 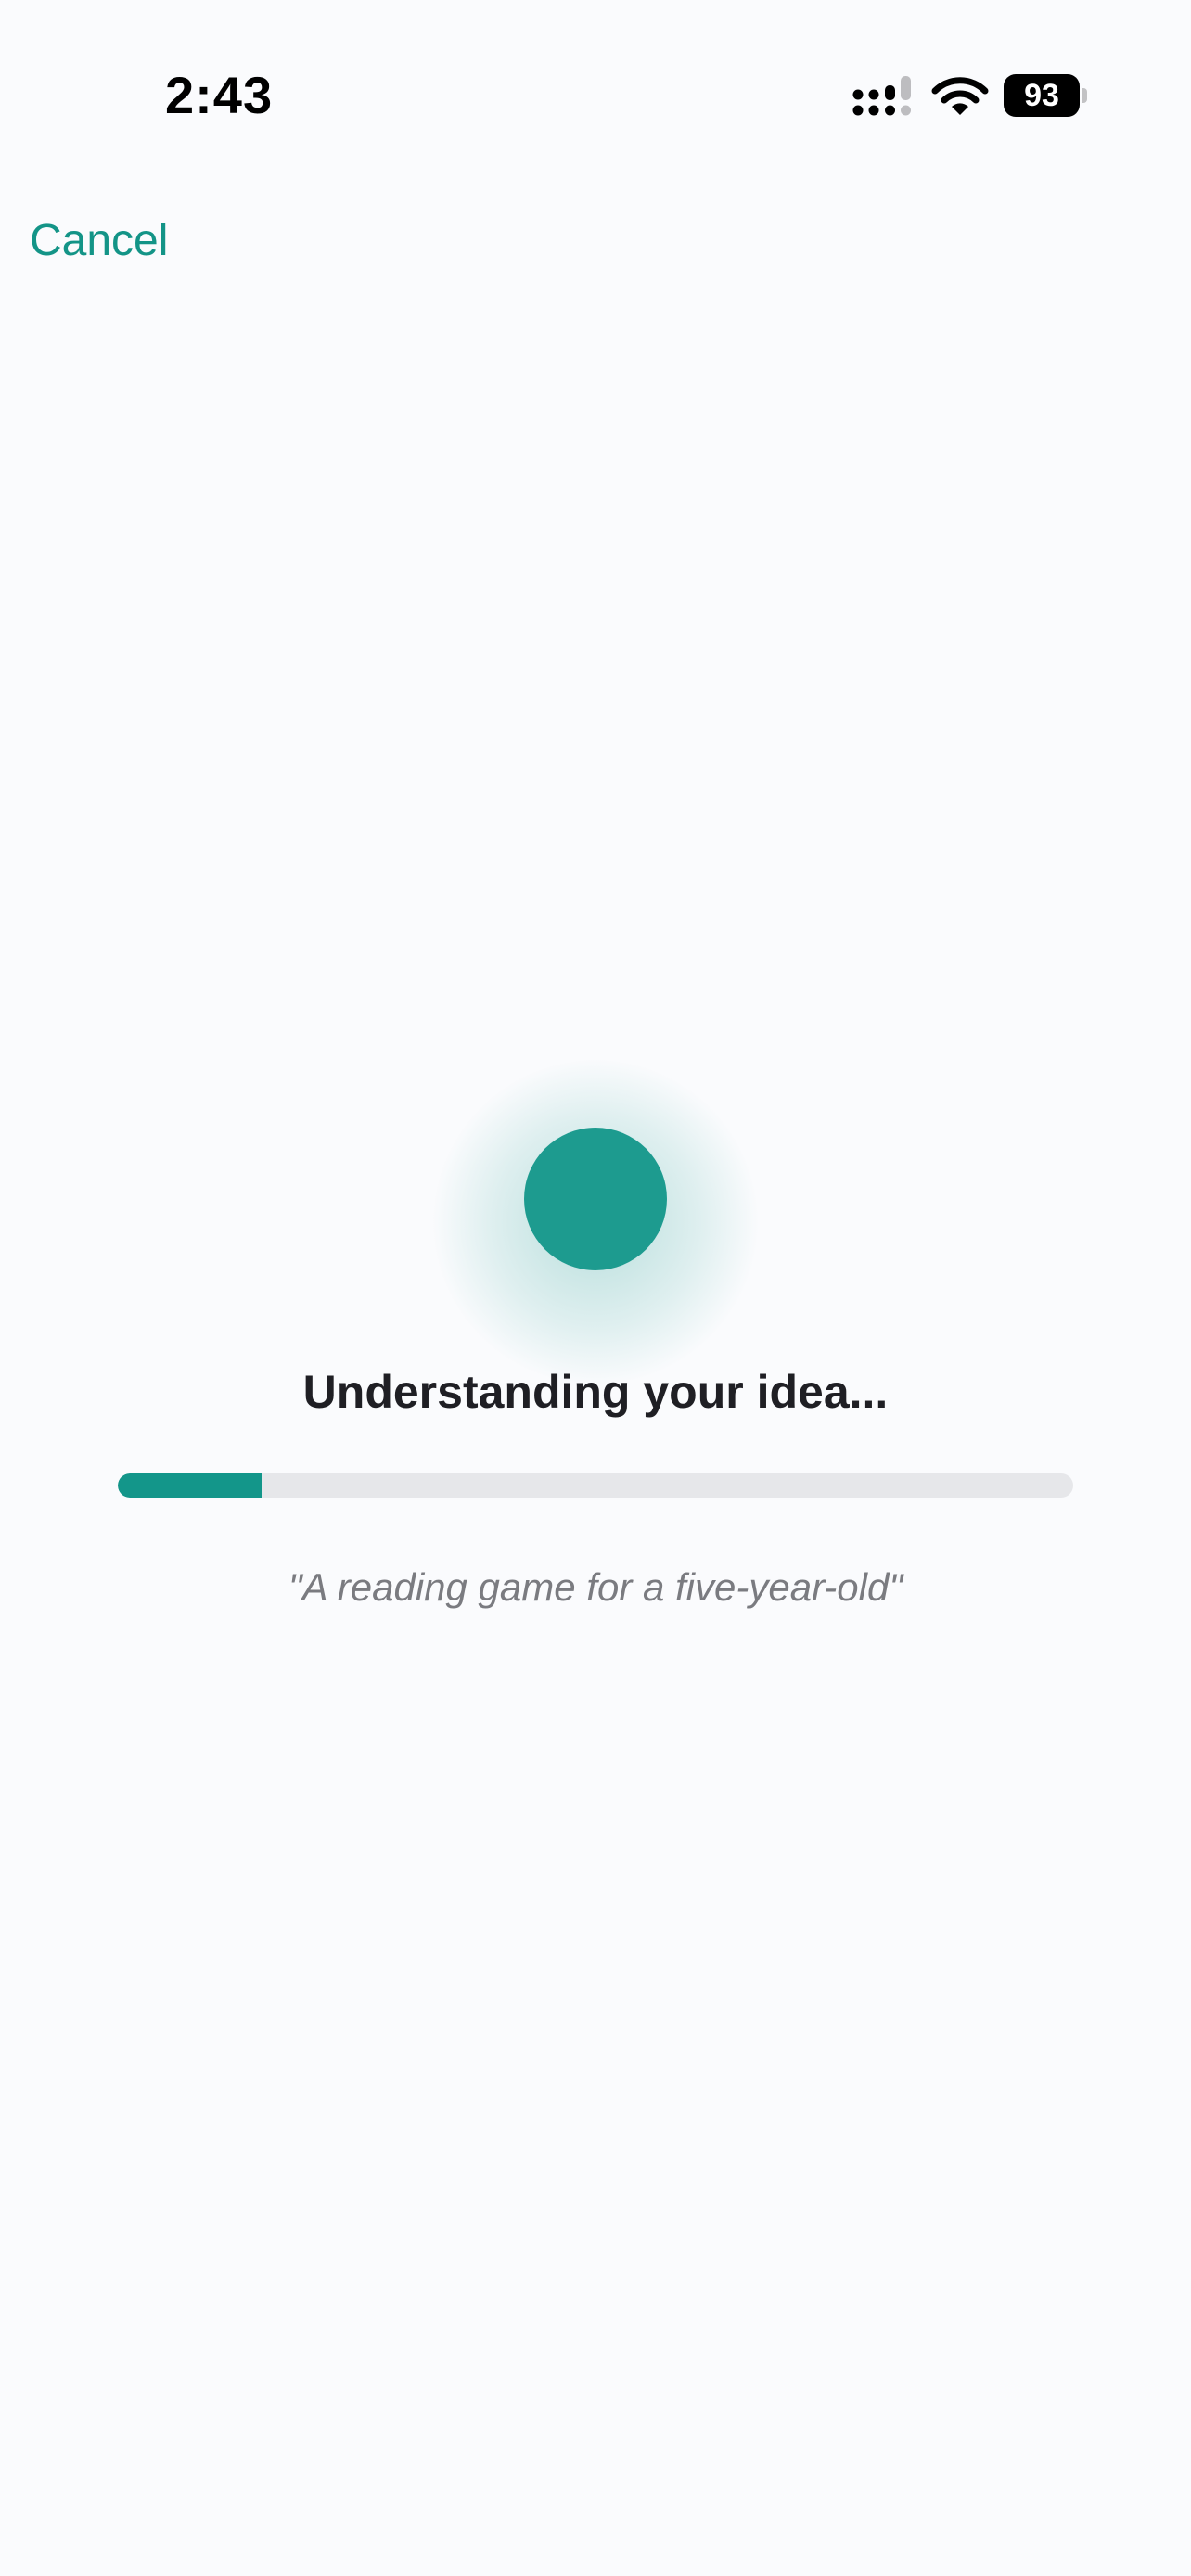 I want to click on wifi-icon, so click(x=960, y=96).